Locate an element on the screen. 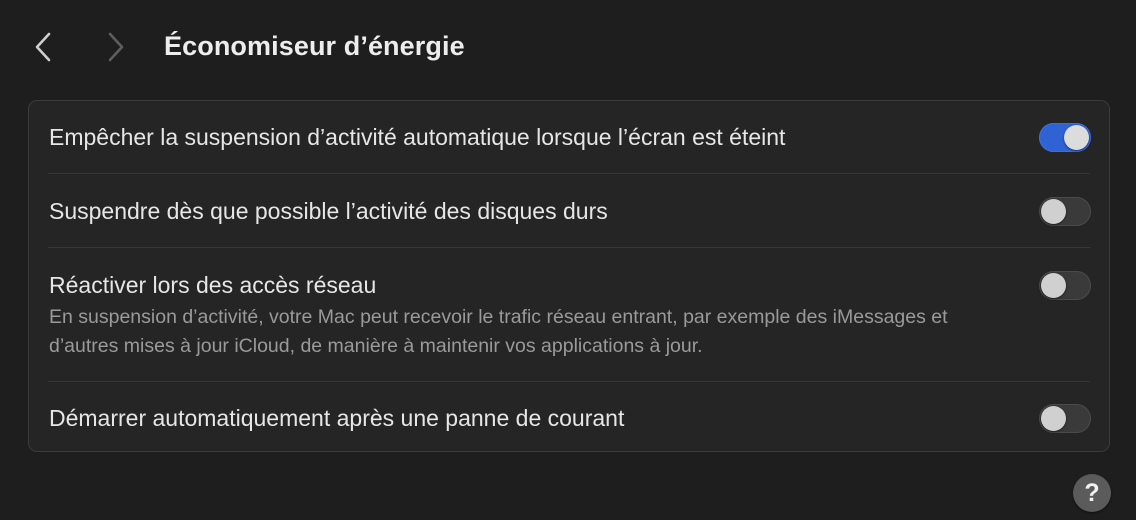  chevron-left-icon is located at coordinates (43, 47).